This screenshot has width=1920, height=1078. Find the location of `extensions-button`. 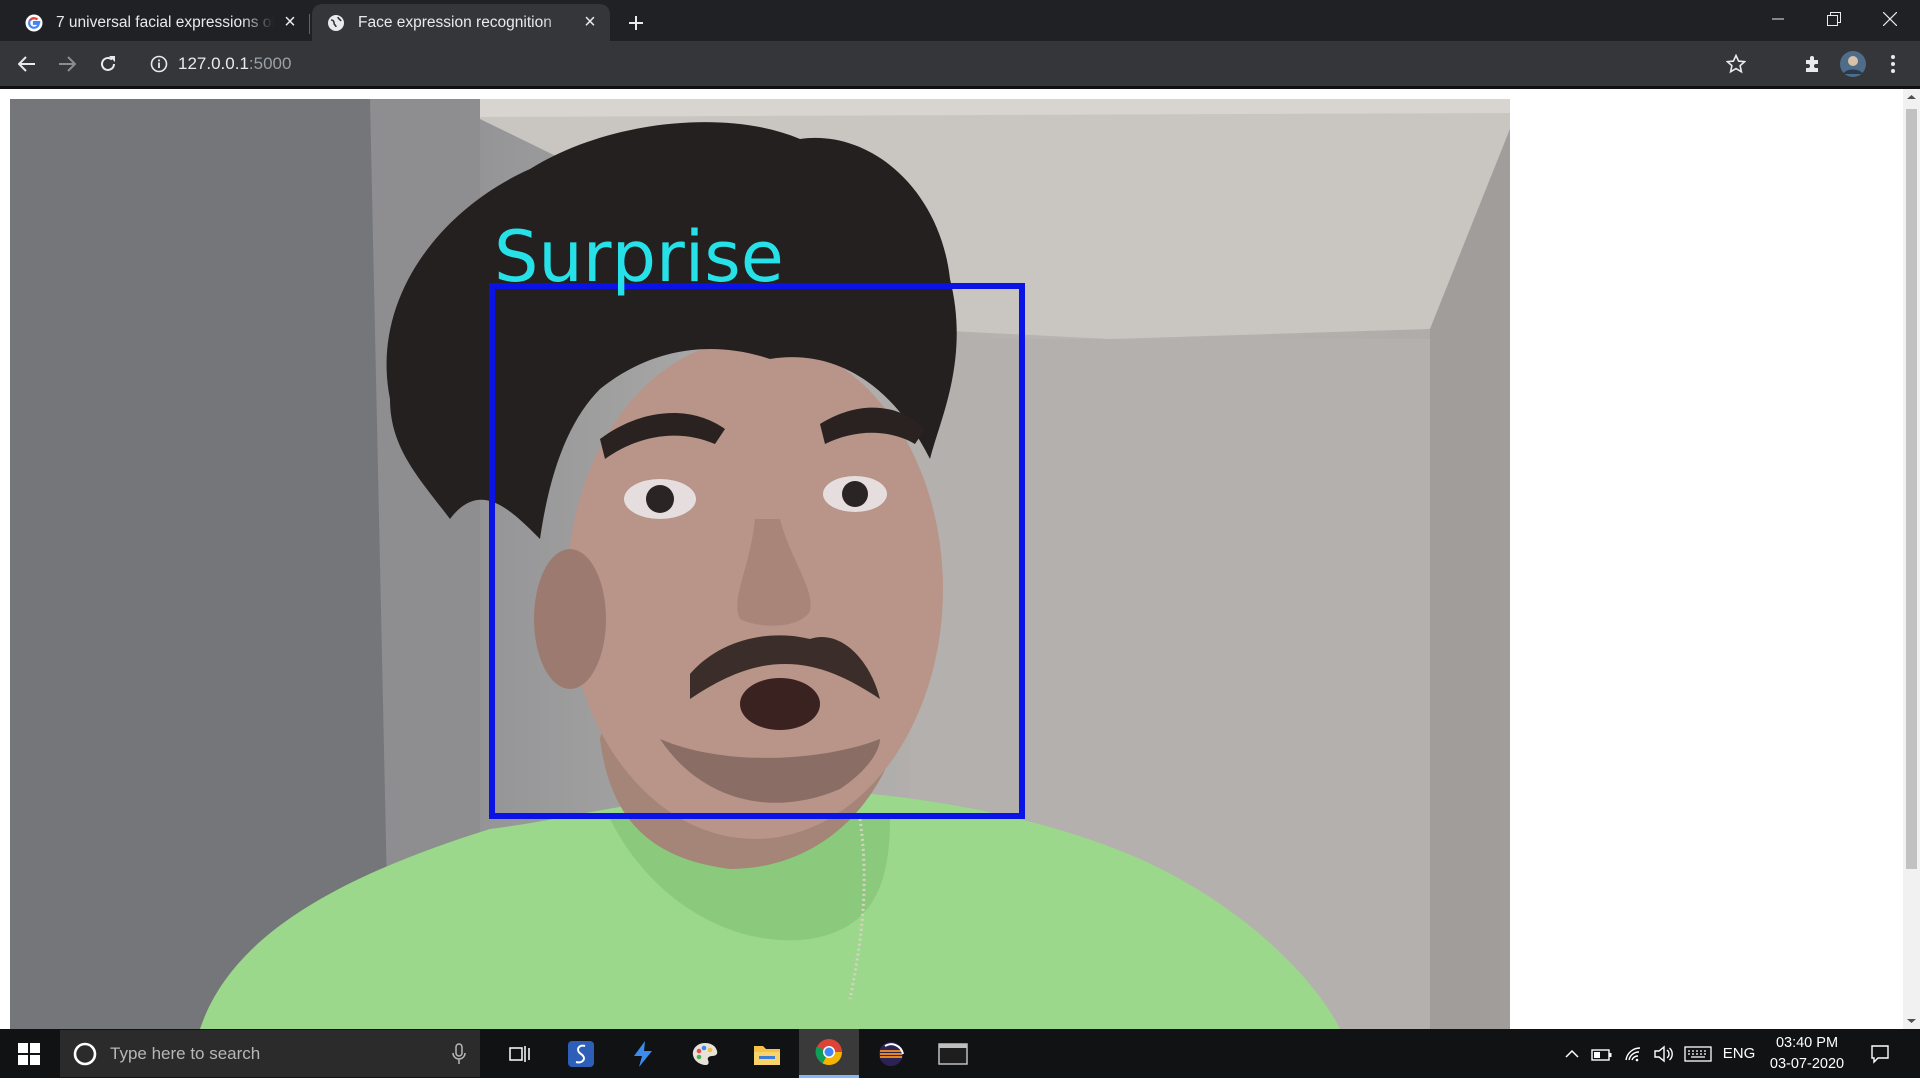

extensions-button is located at coordinates (1813, 64).